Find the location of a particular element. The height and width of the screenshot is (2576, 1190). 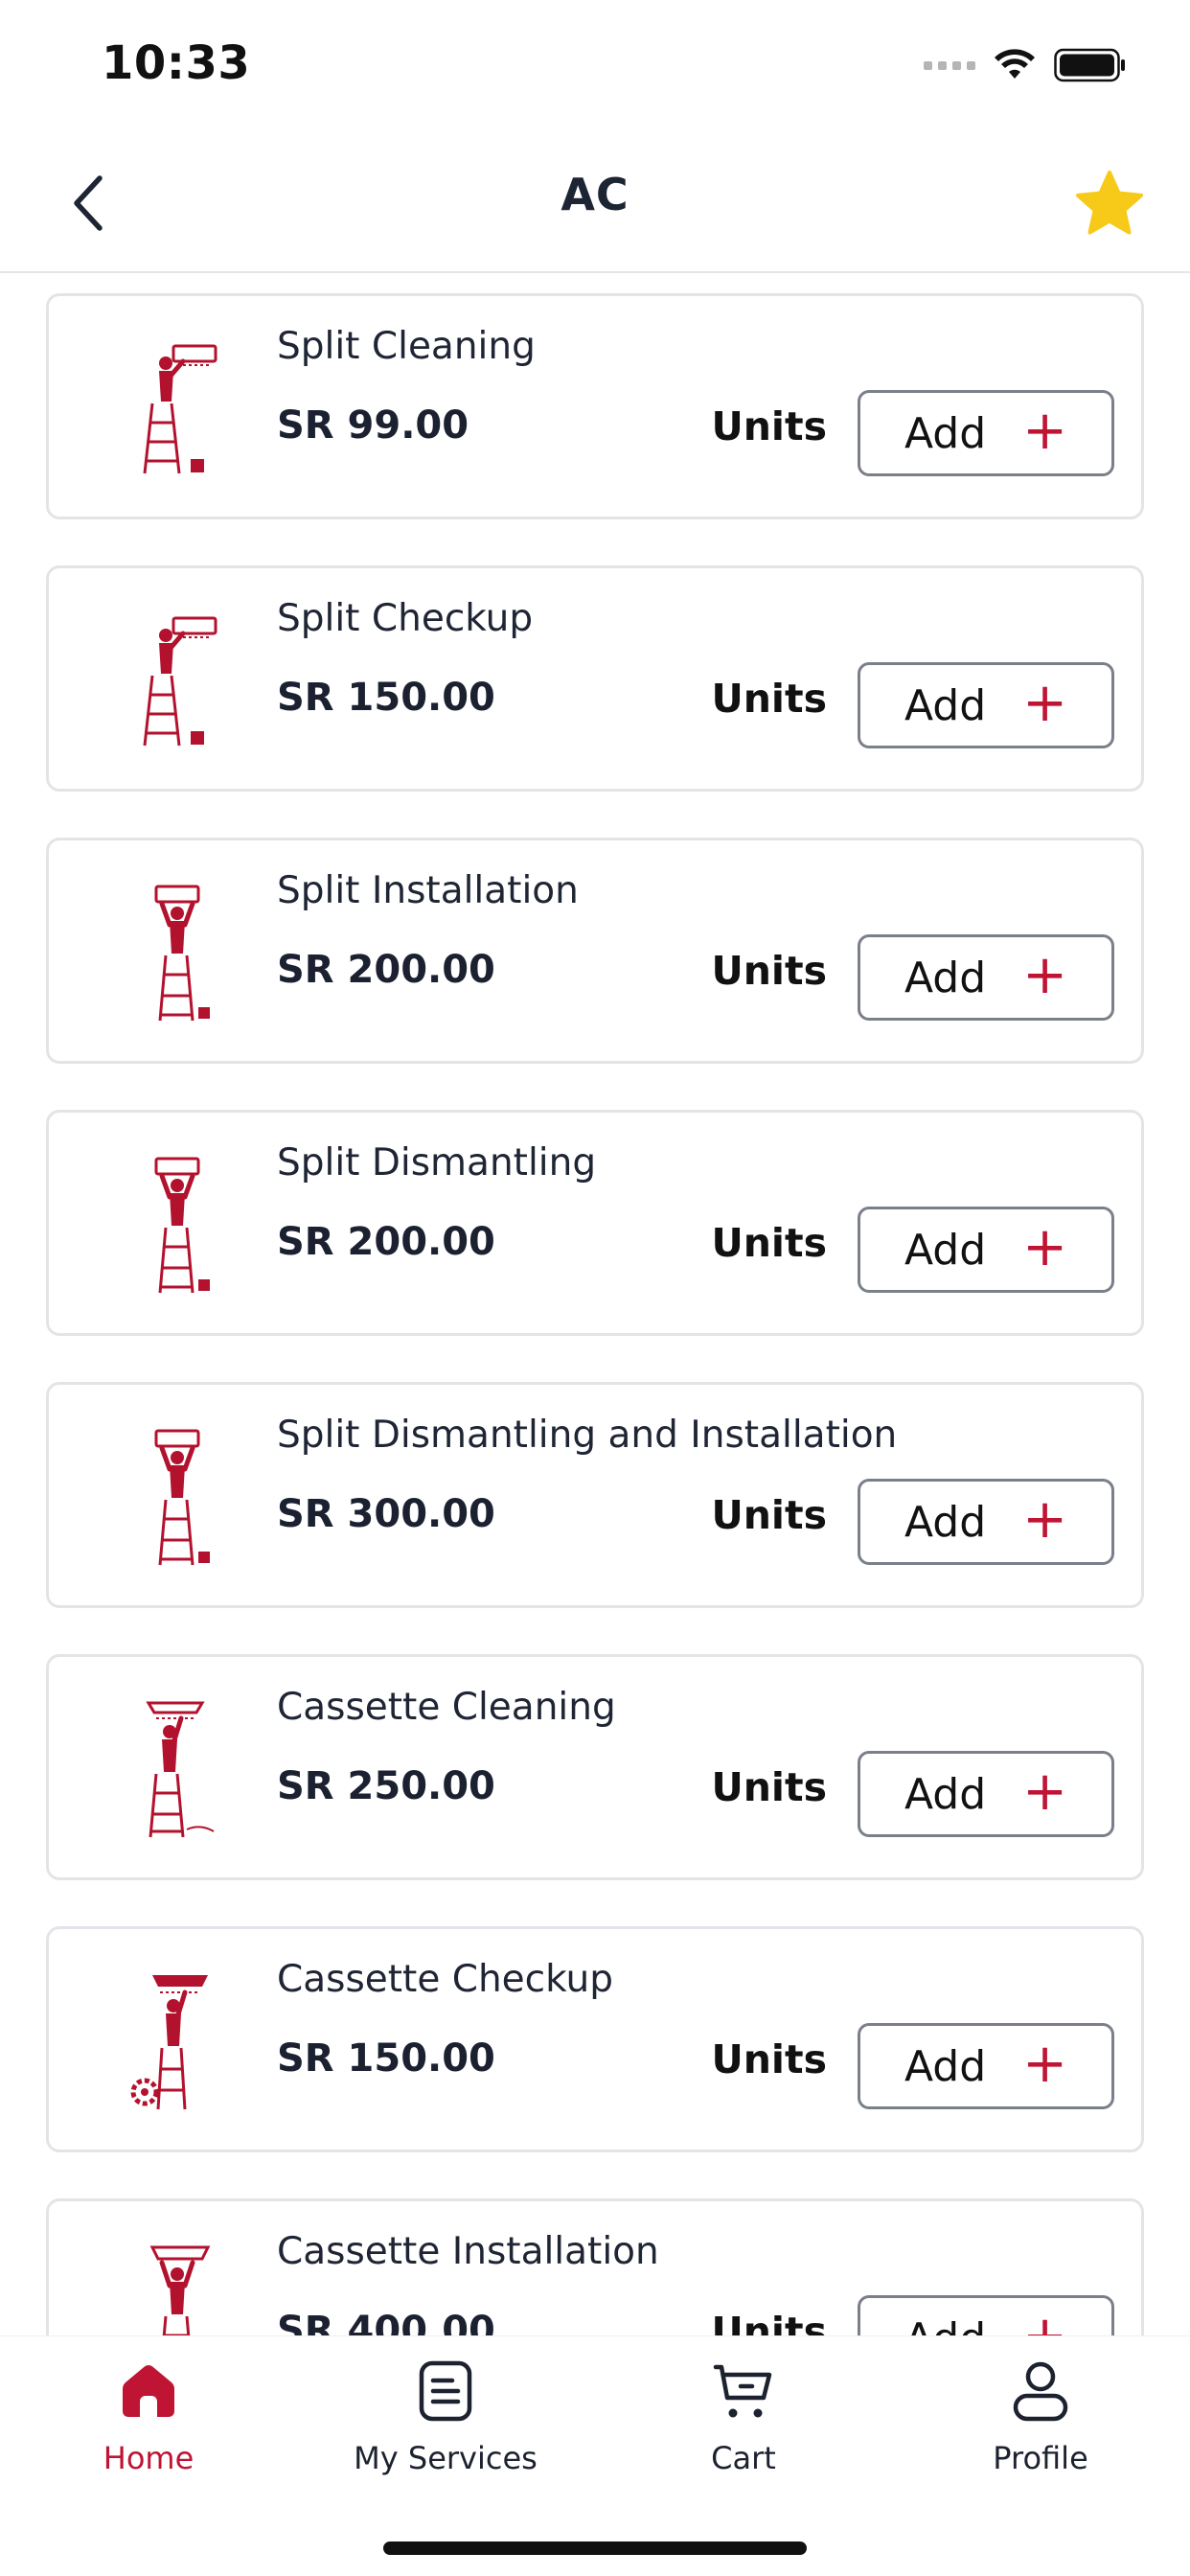

tab-label: Home is located at coordinates (149, 2458).